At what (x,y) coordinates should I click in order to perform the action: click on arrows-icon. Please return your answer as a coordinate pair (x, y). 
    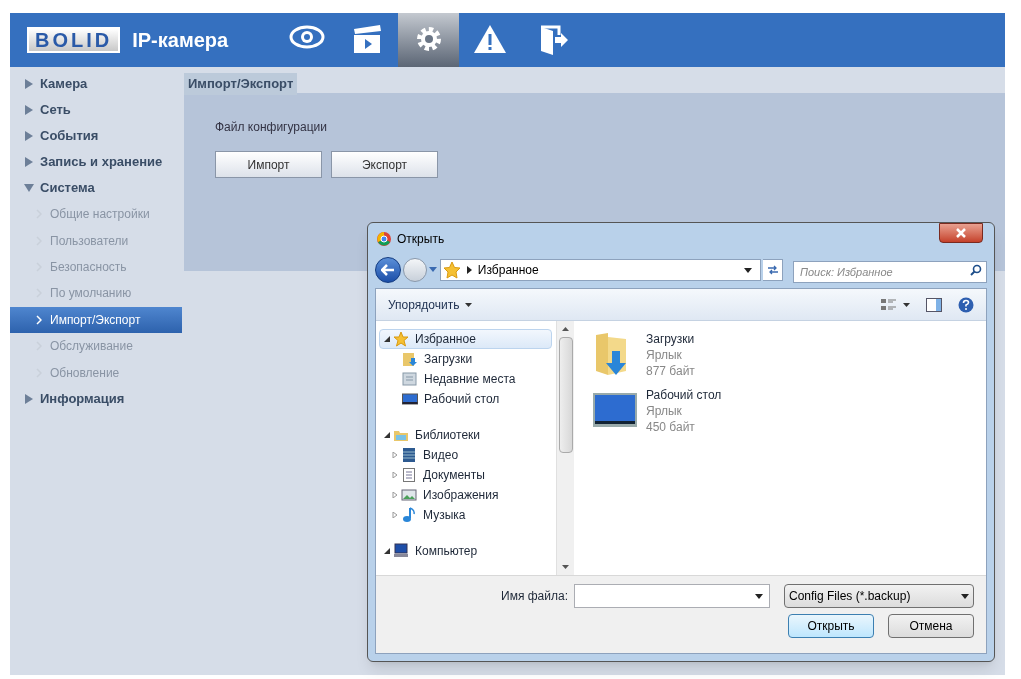
    Looking at the image, I should click on (772, 270).